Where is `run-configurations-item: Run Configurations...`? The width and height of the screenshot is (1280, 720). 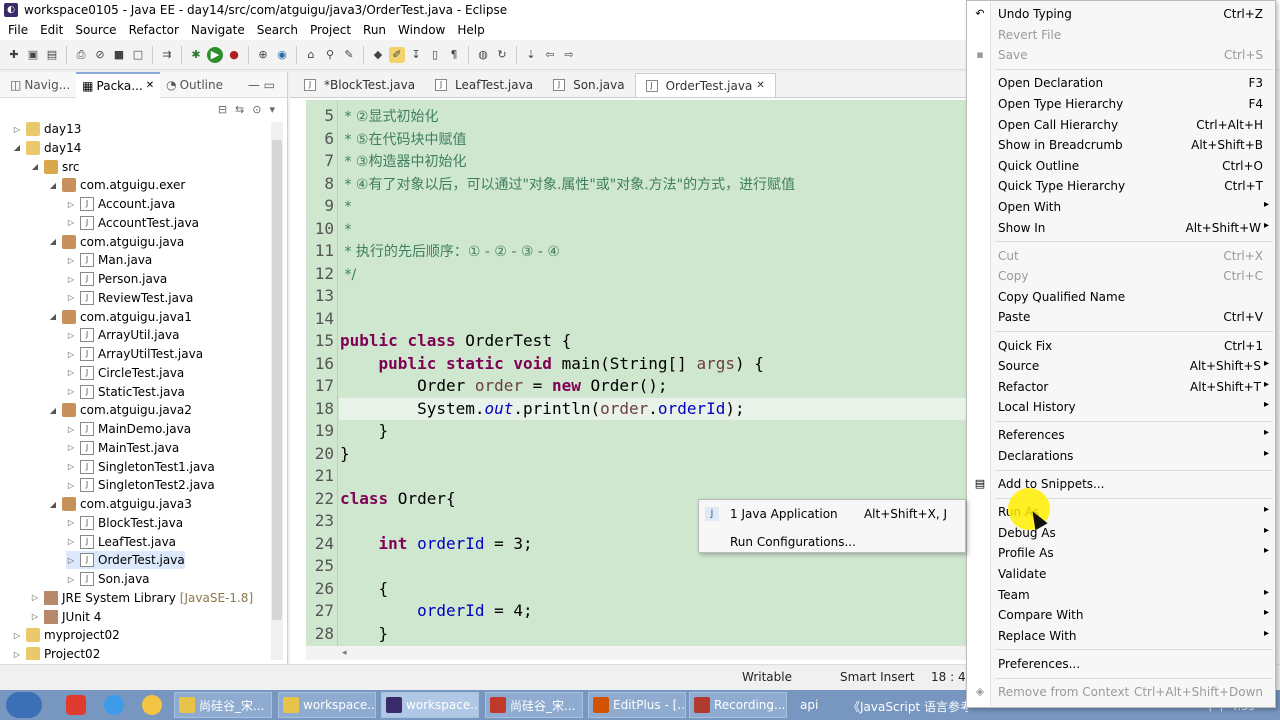 run-configurations-item: Run Configurations... is located at coordinates (832, 542).